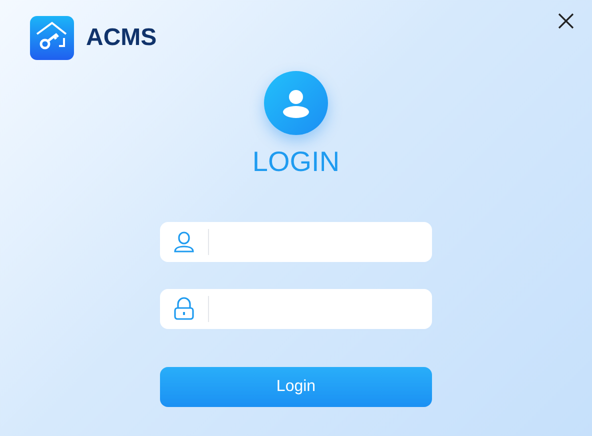 The height and width of the screenshot is (436, 592). Describe the element at coordinates (296, 387) in the screenshot. I see `login-button: Login` at that location.